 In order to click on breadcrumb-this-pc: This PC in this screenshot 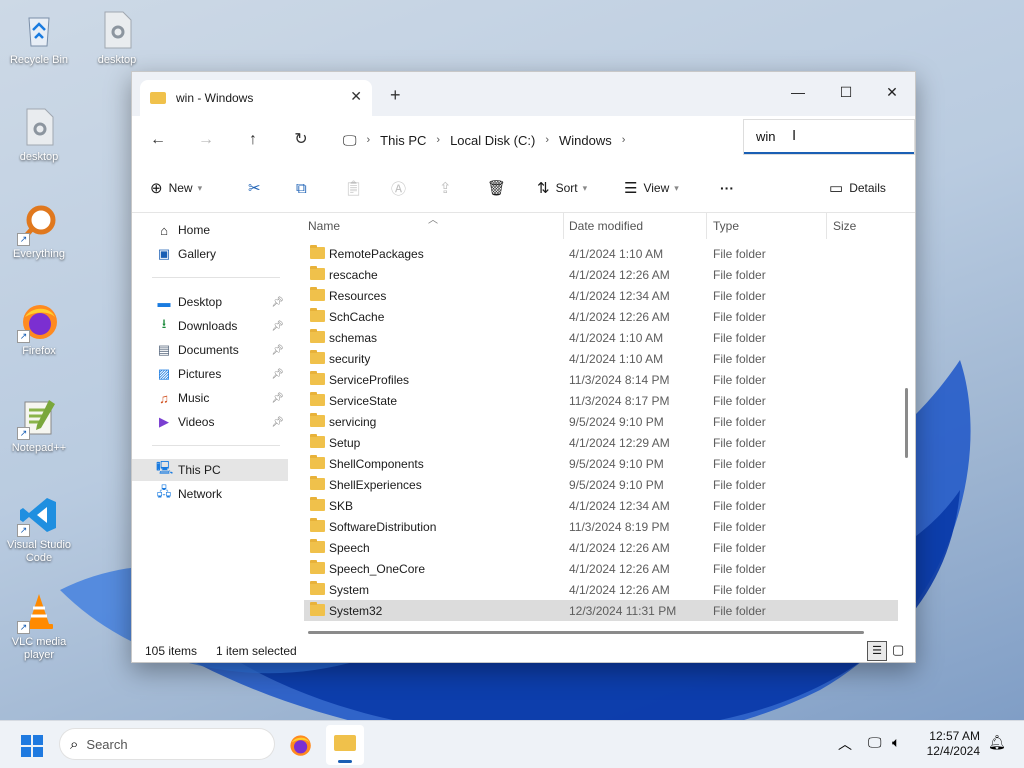, I will do `click(403, 140)`.